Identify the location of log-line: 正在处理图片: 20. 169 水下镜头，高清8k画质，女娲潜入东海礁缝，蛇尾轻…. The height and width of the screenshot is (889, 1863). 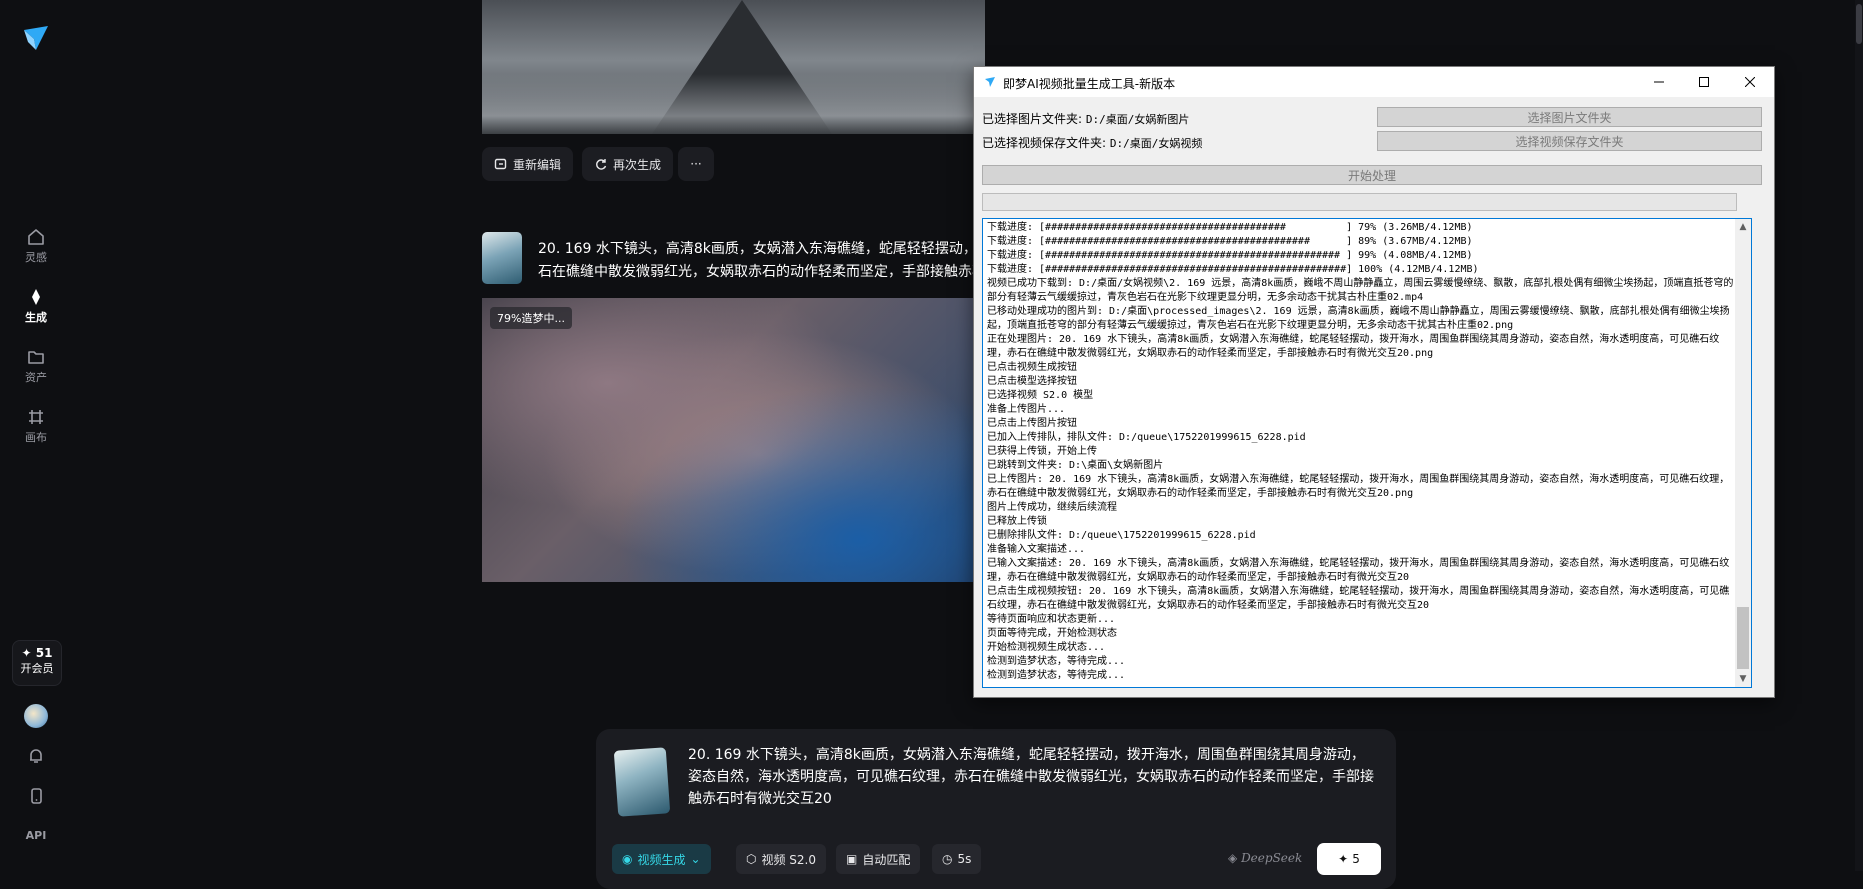
(1353, 346).